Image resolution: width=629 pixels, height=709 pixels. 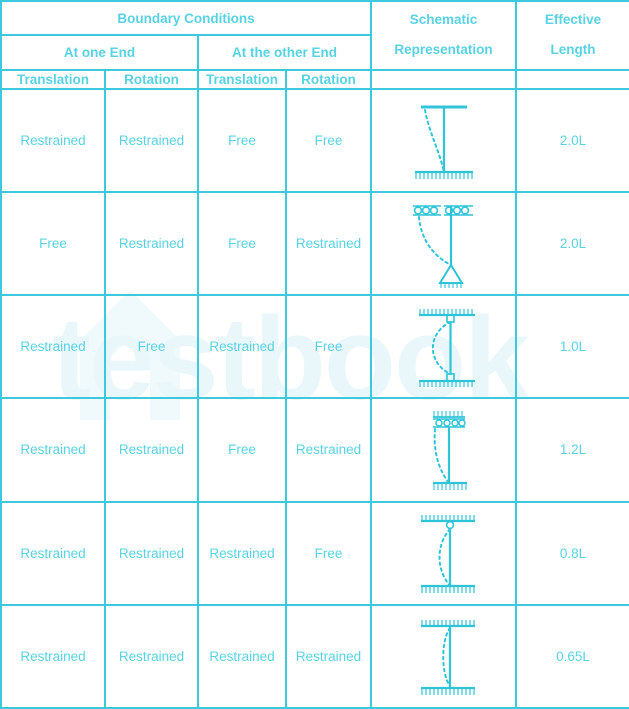 I want to click on cell-effective-length: 1.2L, so click(x=572, y=450).